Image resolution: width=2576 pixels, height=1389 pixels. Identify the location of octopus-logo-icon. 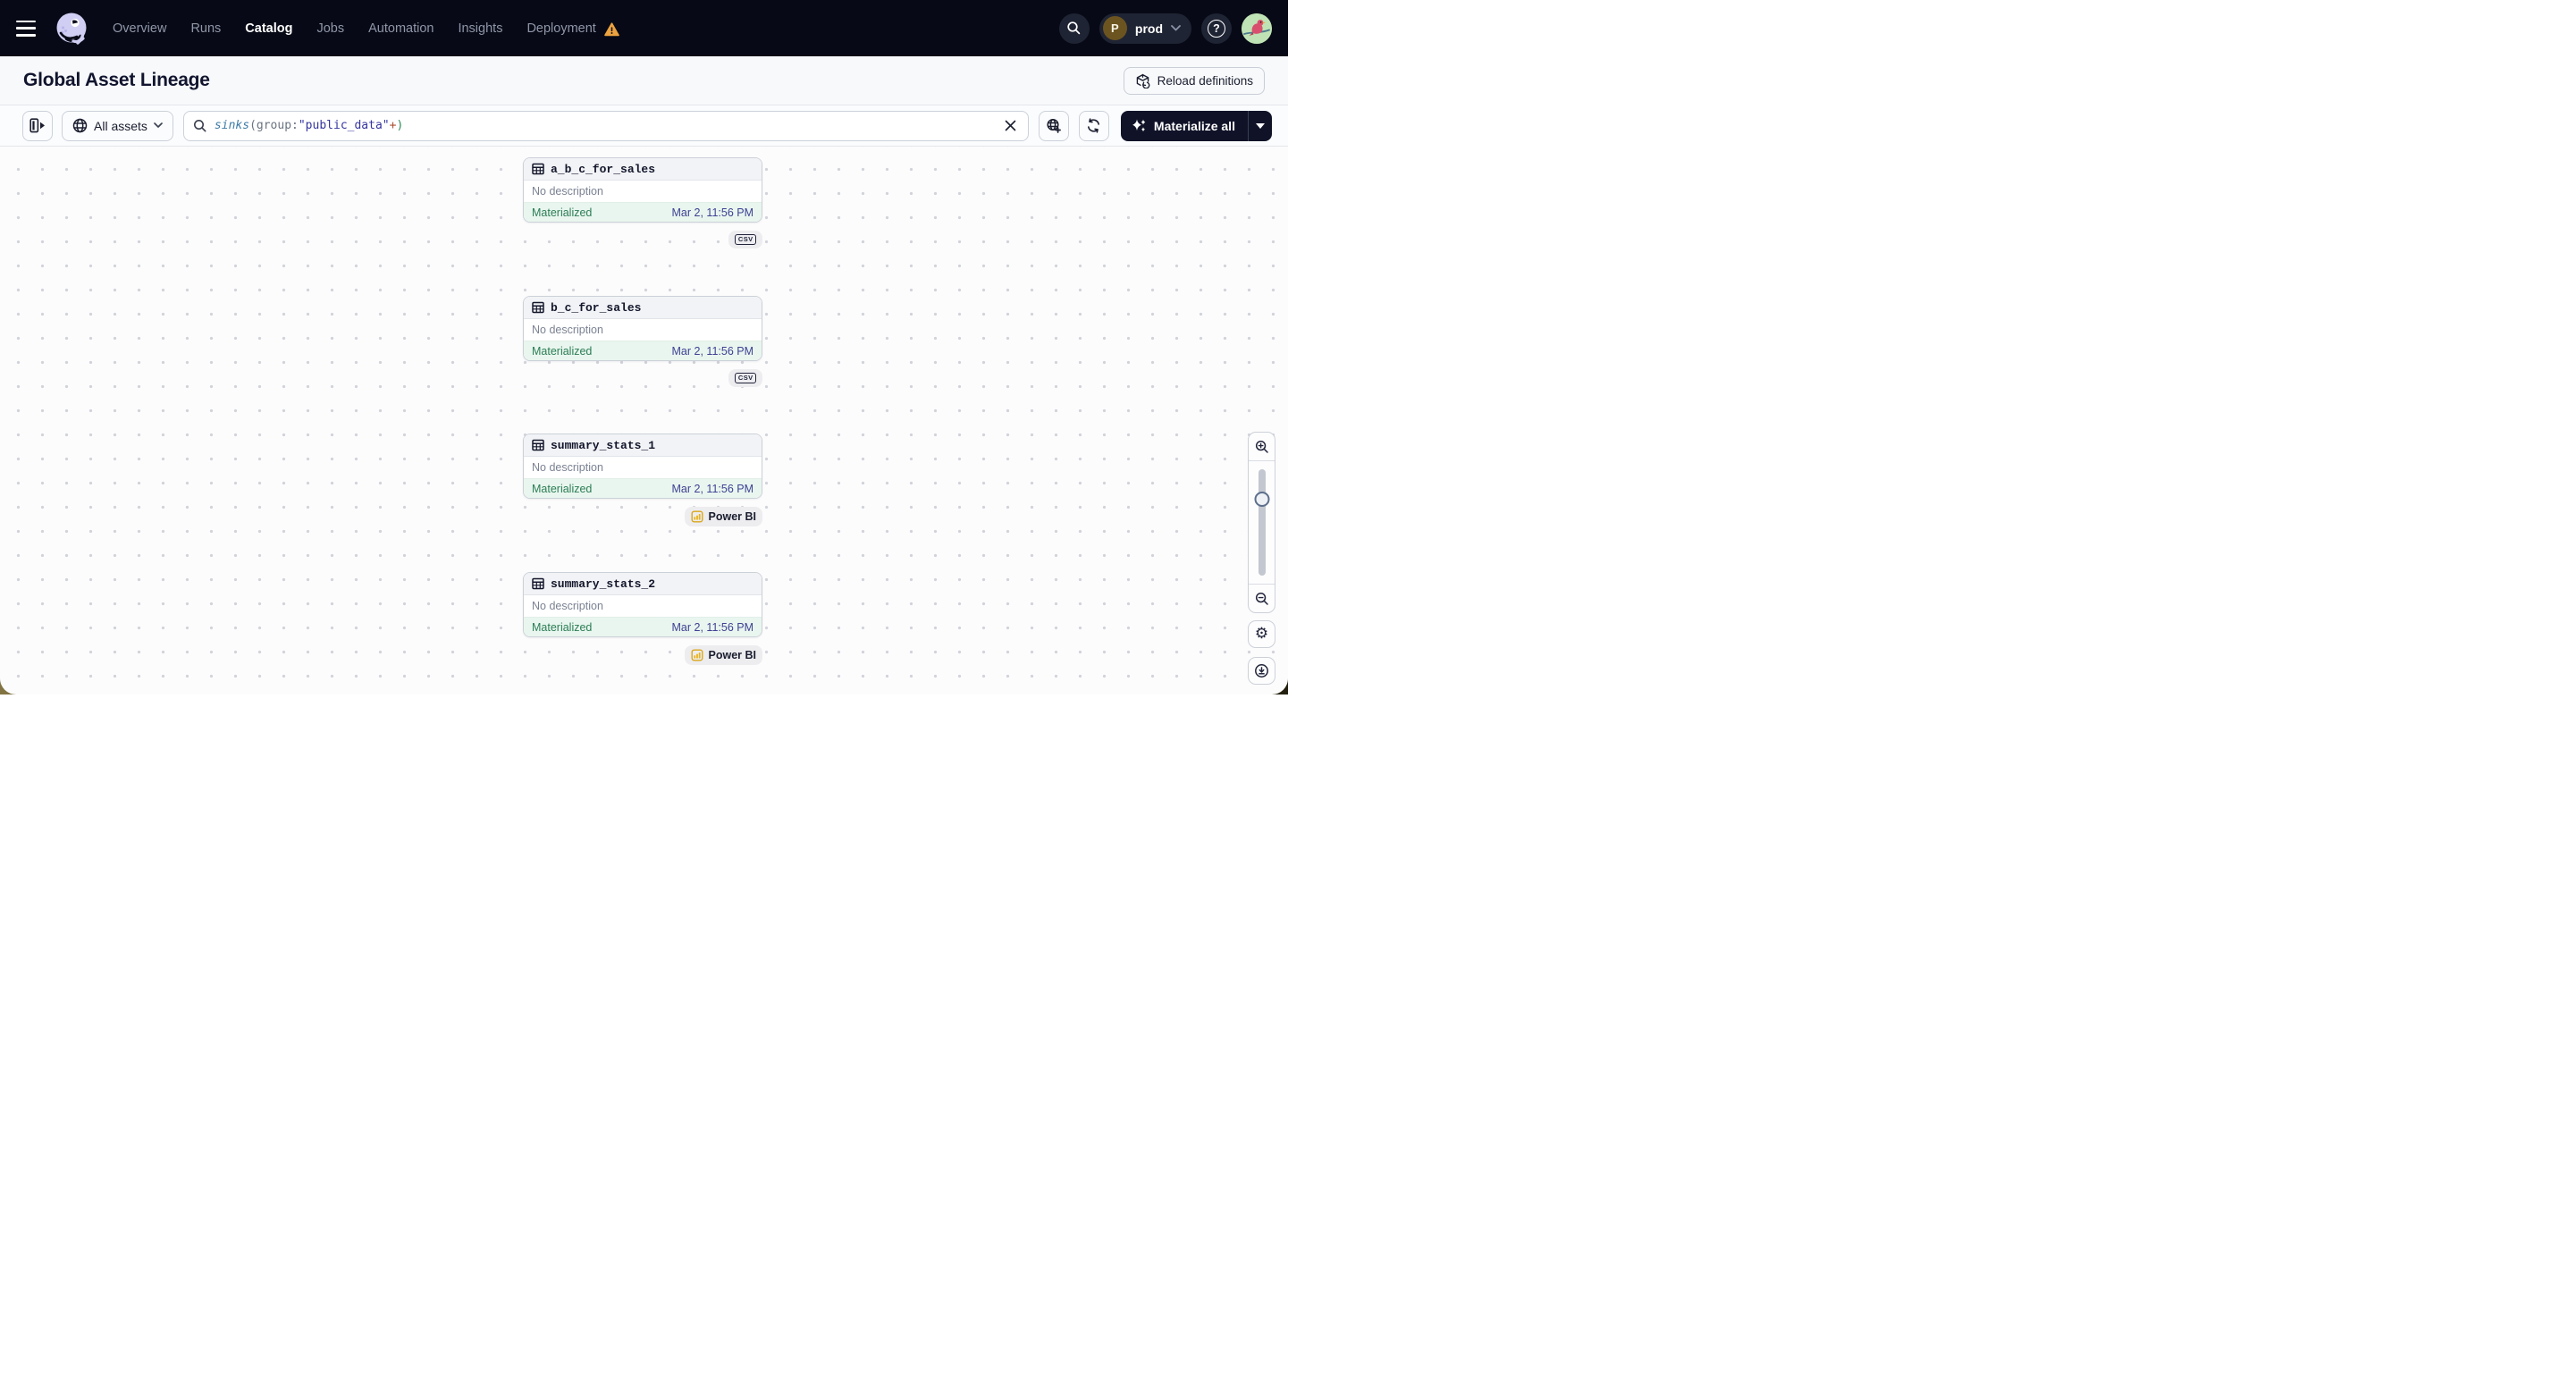
(71, 29).